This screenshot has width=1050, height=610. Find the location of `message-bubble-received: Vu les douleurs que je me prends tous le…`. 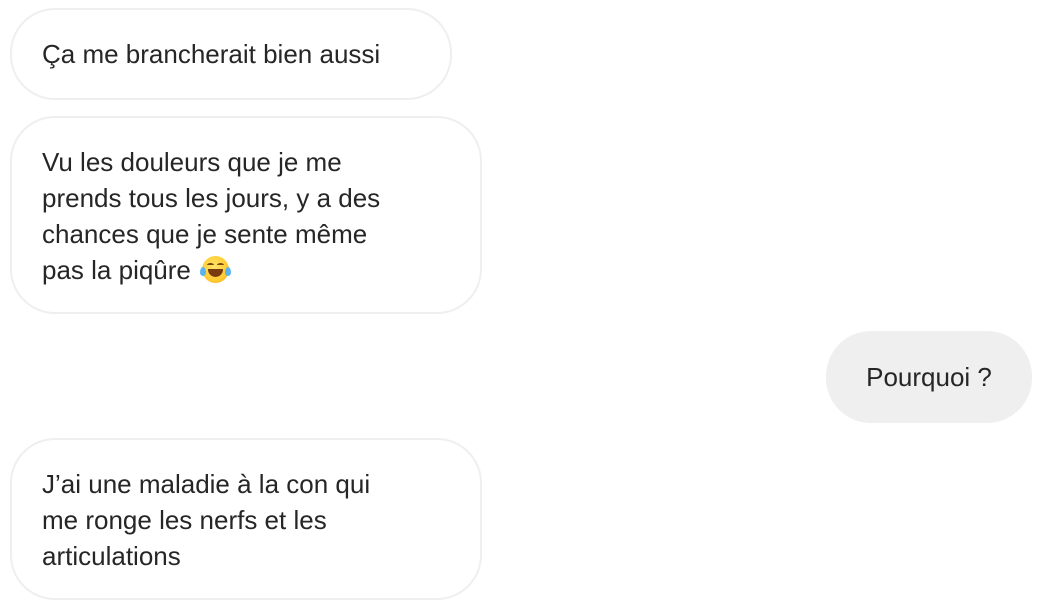

message-bubble-received: Vu les douleurs que je me prends tous le… is located at coordinates (246, 215).